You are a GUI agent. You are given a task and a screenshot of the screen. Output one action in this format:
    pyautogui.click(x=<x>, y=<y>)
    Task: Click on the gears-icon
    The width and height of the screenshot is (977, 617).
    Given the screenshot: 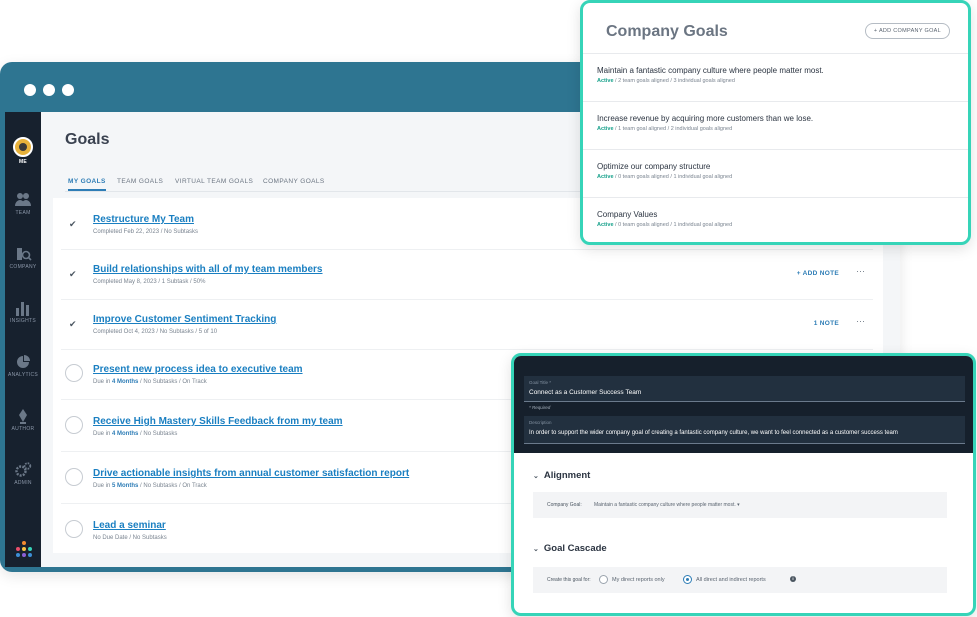 What is the action you would take?
    pyautogui.click(x=23, y=469)
    